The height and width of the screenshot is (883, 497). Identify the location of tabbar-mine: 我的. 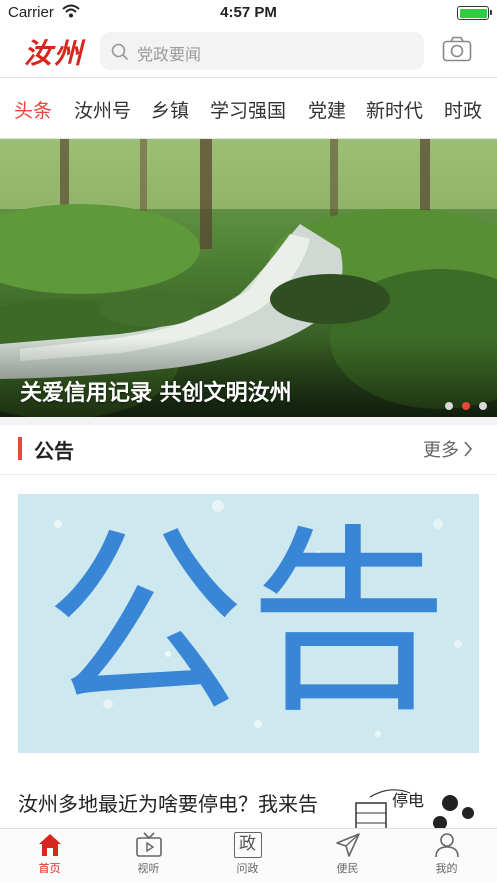
(446, 856).